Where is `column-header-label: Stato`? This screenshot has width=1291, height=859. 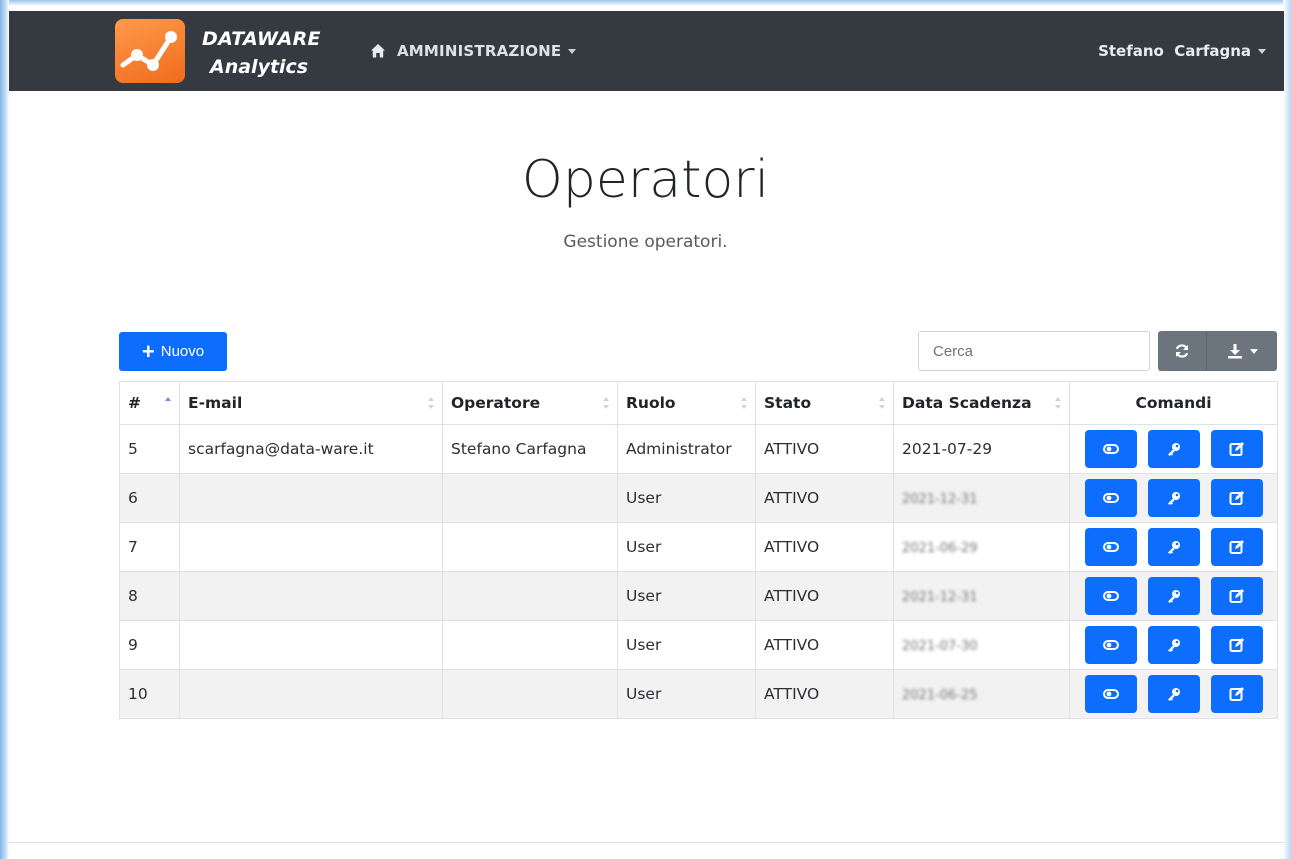 column-header-label: Stato is located at coordinates (788, 403).